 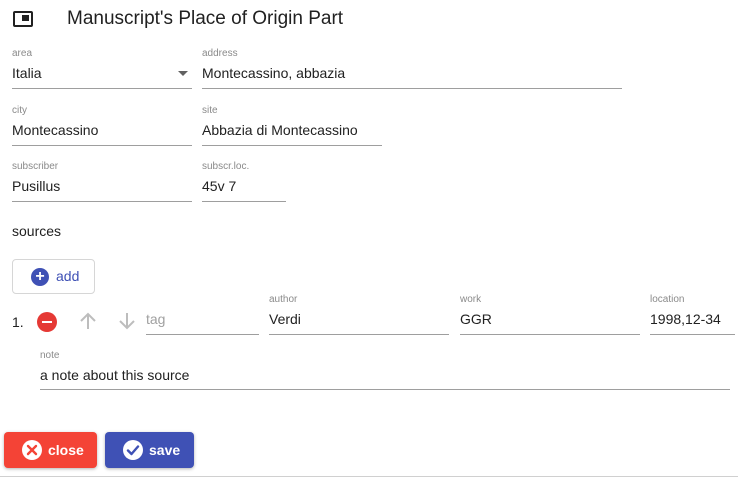 I want to click on check-circle-icon, so click(x=133, y=450).